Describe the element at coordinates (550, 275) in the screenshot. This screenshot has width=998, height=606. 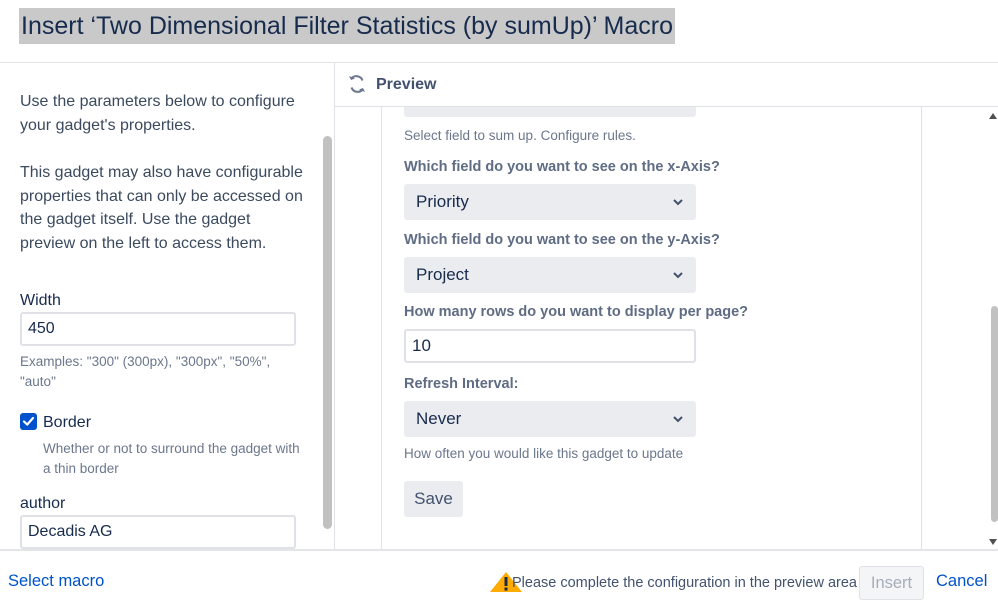
I see `y-axis-select: Project` at that location.